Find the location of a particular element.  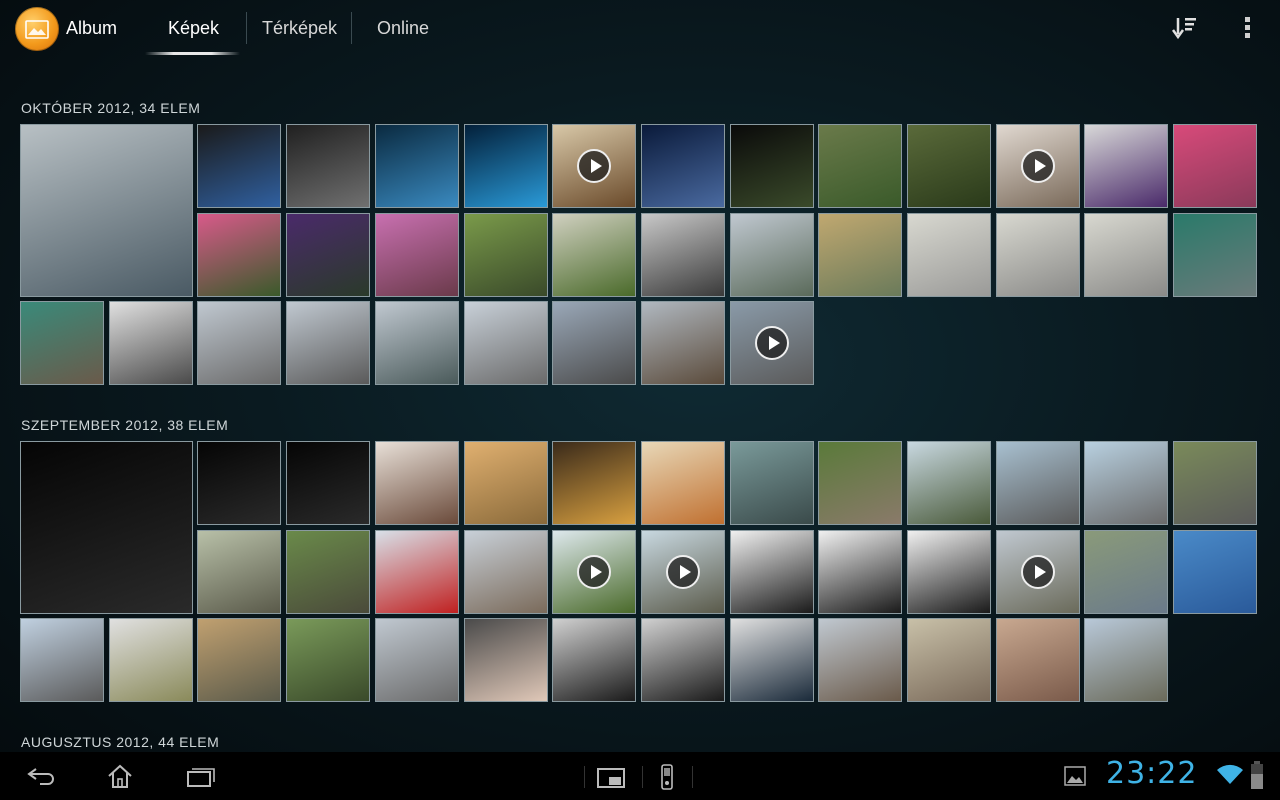

section-label-august: AUGUSZTUS 2012, 44 ELEM is located at coordinates (120, 742).